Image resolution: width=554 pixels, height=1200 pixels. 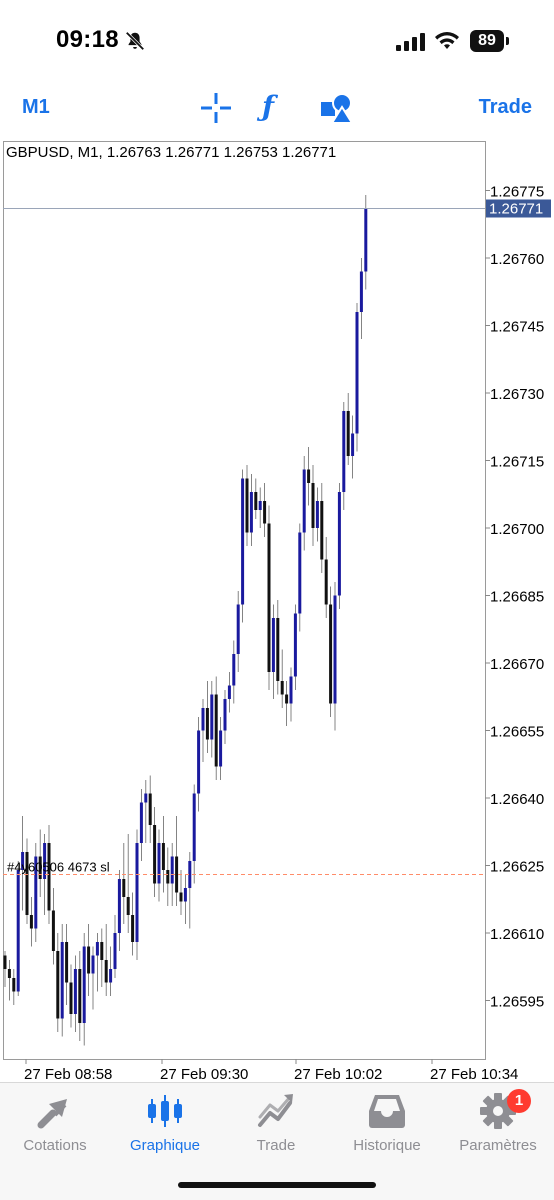 What do you see at coordinates (387, 1145) in the screenshot?
I see `tab-label-historique: Historique` at bounding box center [387, 1145].